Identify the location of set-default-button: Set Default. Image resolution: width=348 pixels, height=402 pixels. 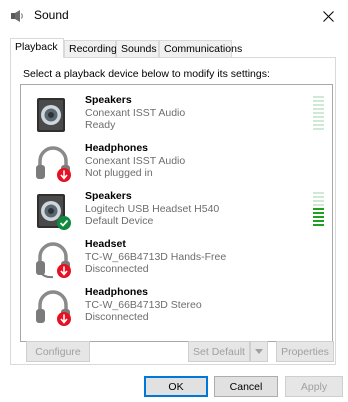
(219, 351).